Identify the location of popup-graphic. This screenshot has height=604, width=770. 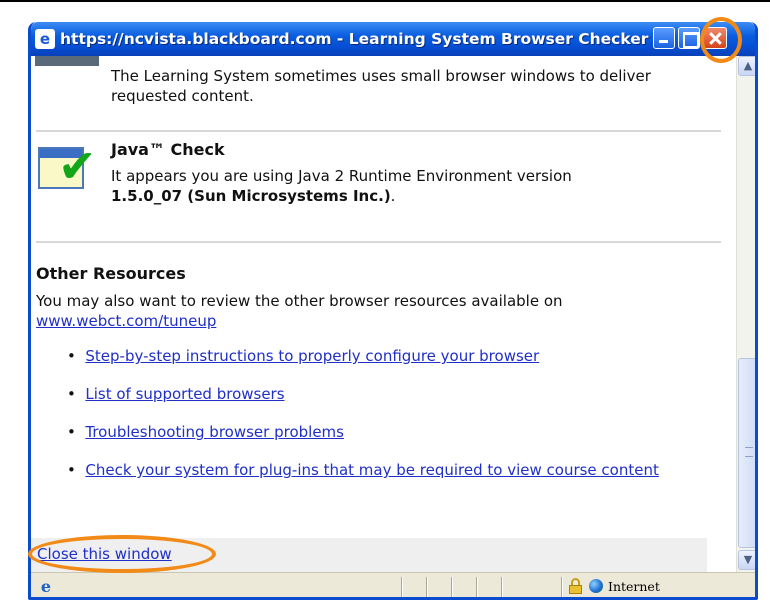
(67, 61).